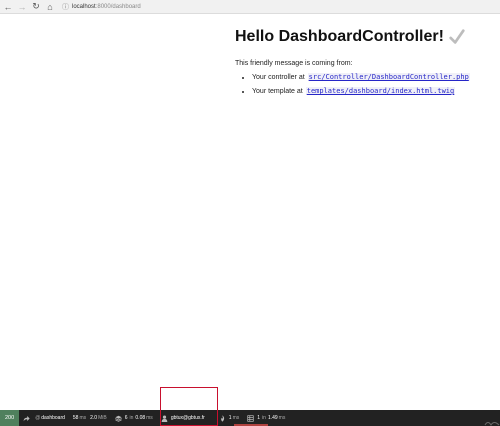  Describe the element at coordinates (339, 36) in the screenshot. I see `page-title-text: Hello DashboardController!` at that location.